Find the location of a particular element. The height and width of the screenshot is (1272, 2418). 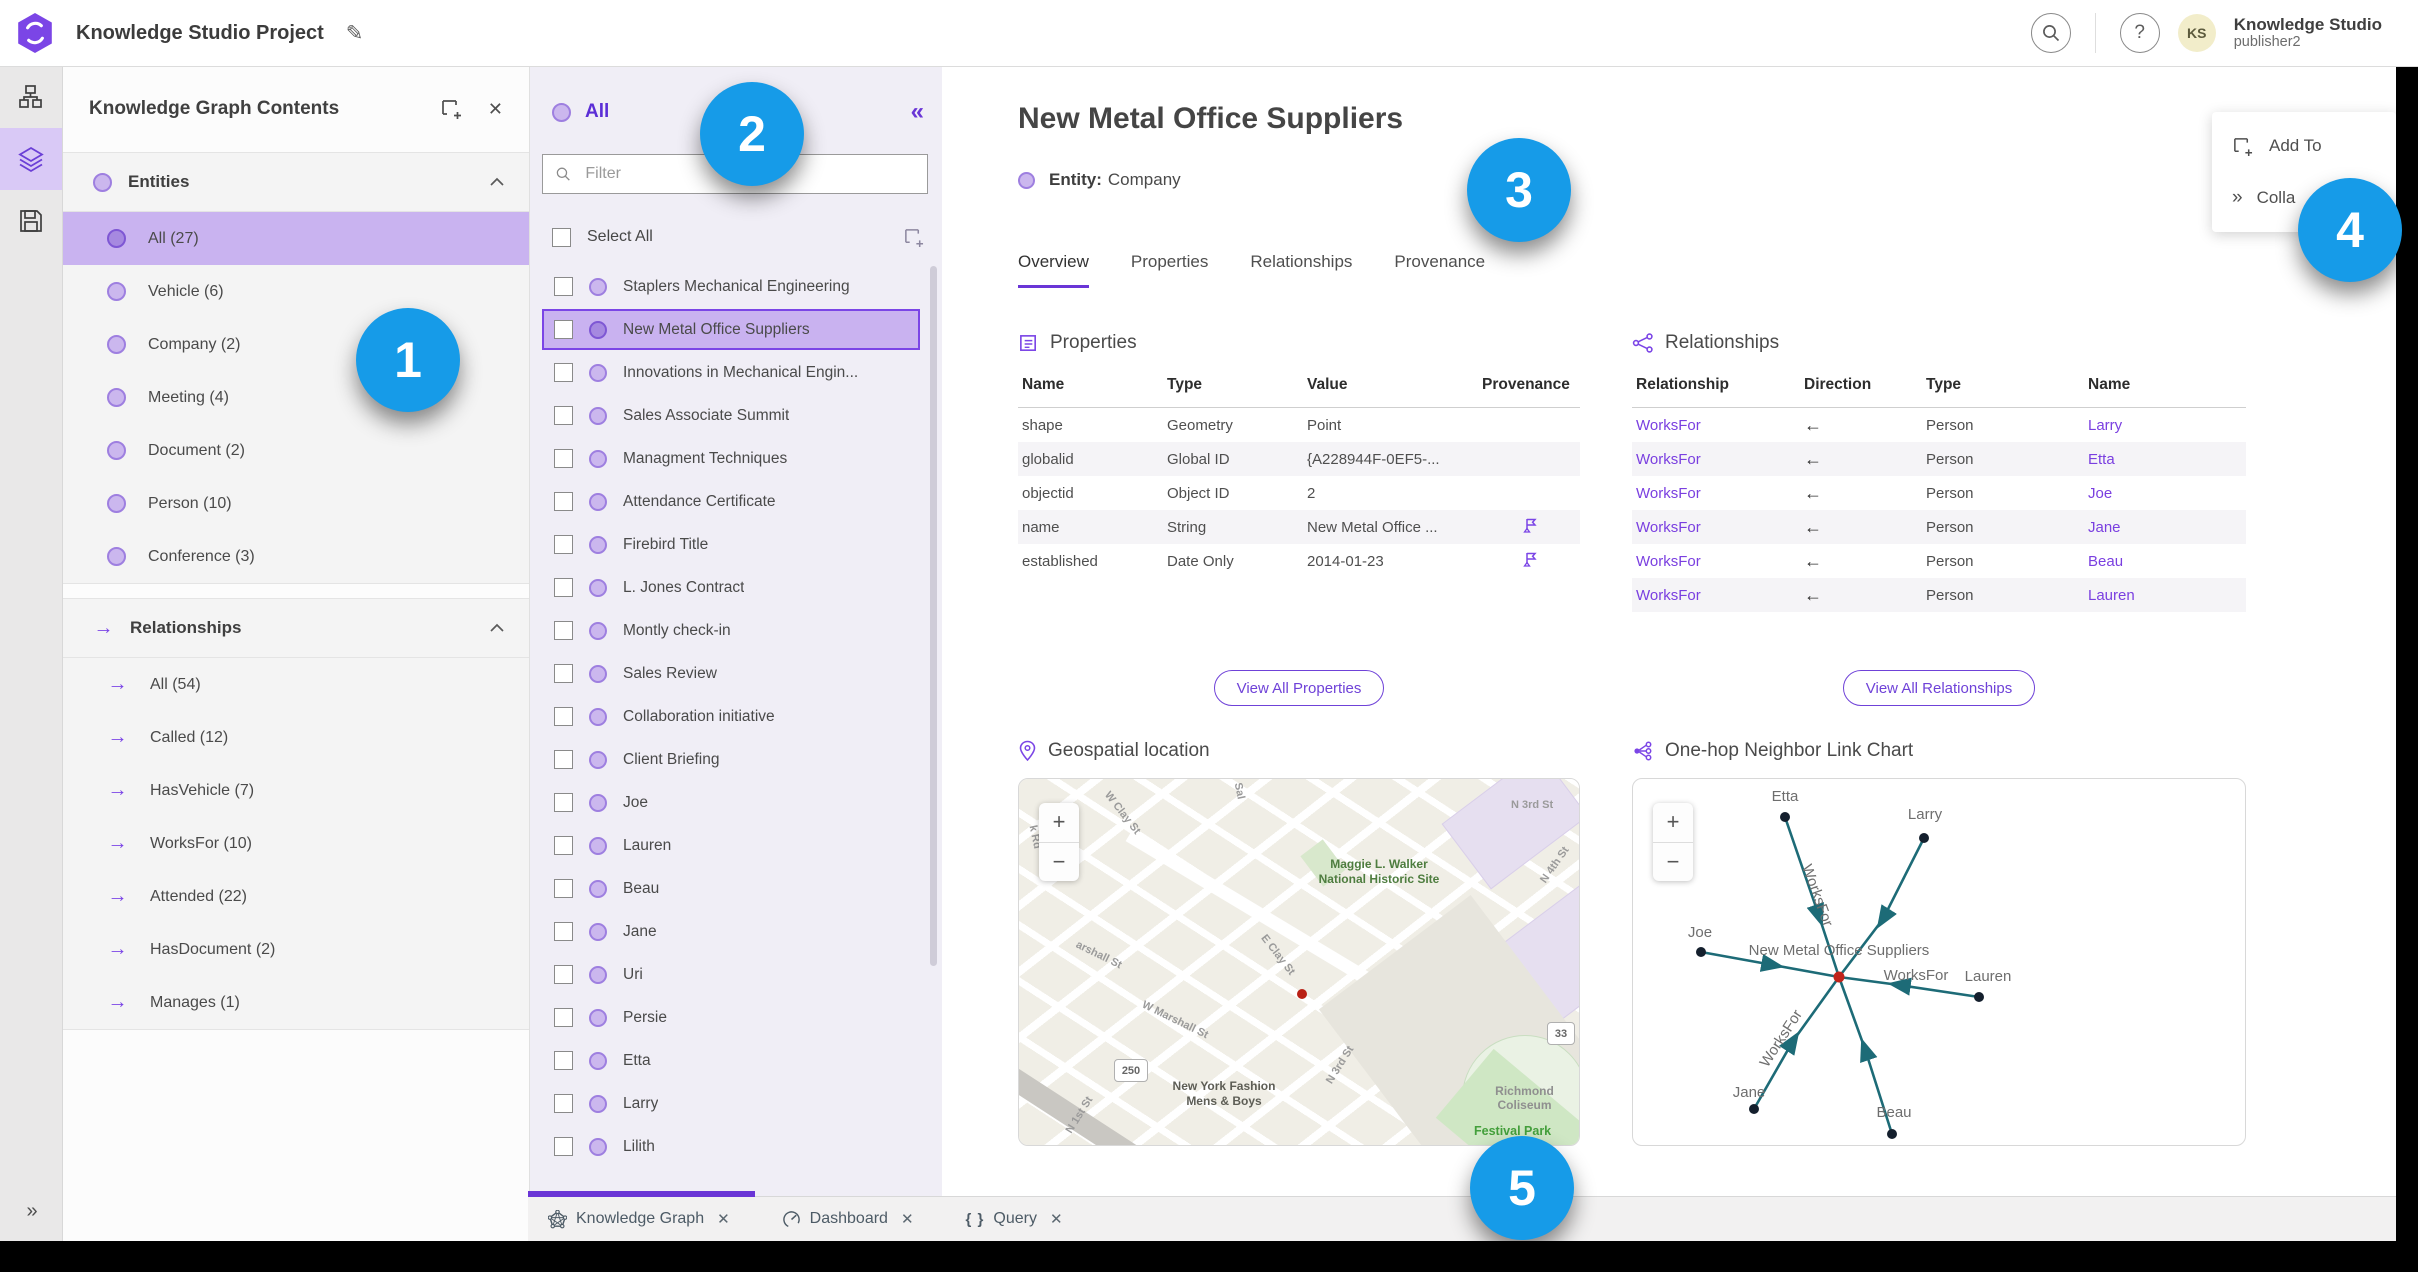

relationship-type-item: → Attended (22) is located at coordinates (296, 896).